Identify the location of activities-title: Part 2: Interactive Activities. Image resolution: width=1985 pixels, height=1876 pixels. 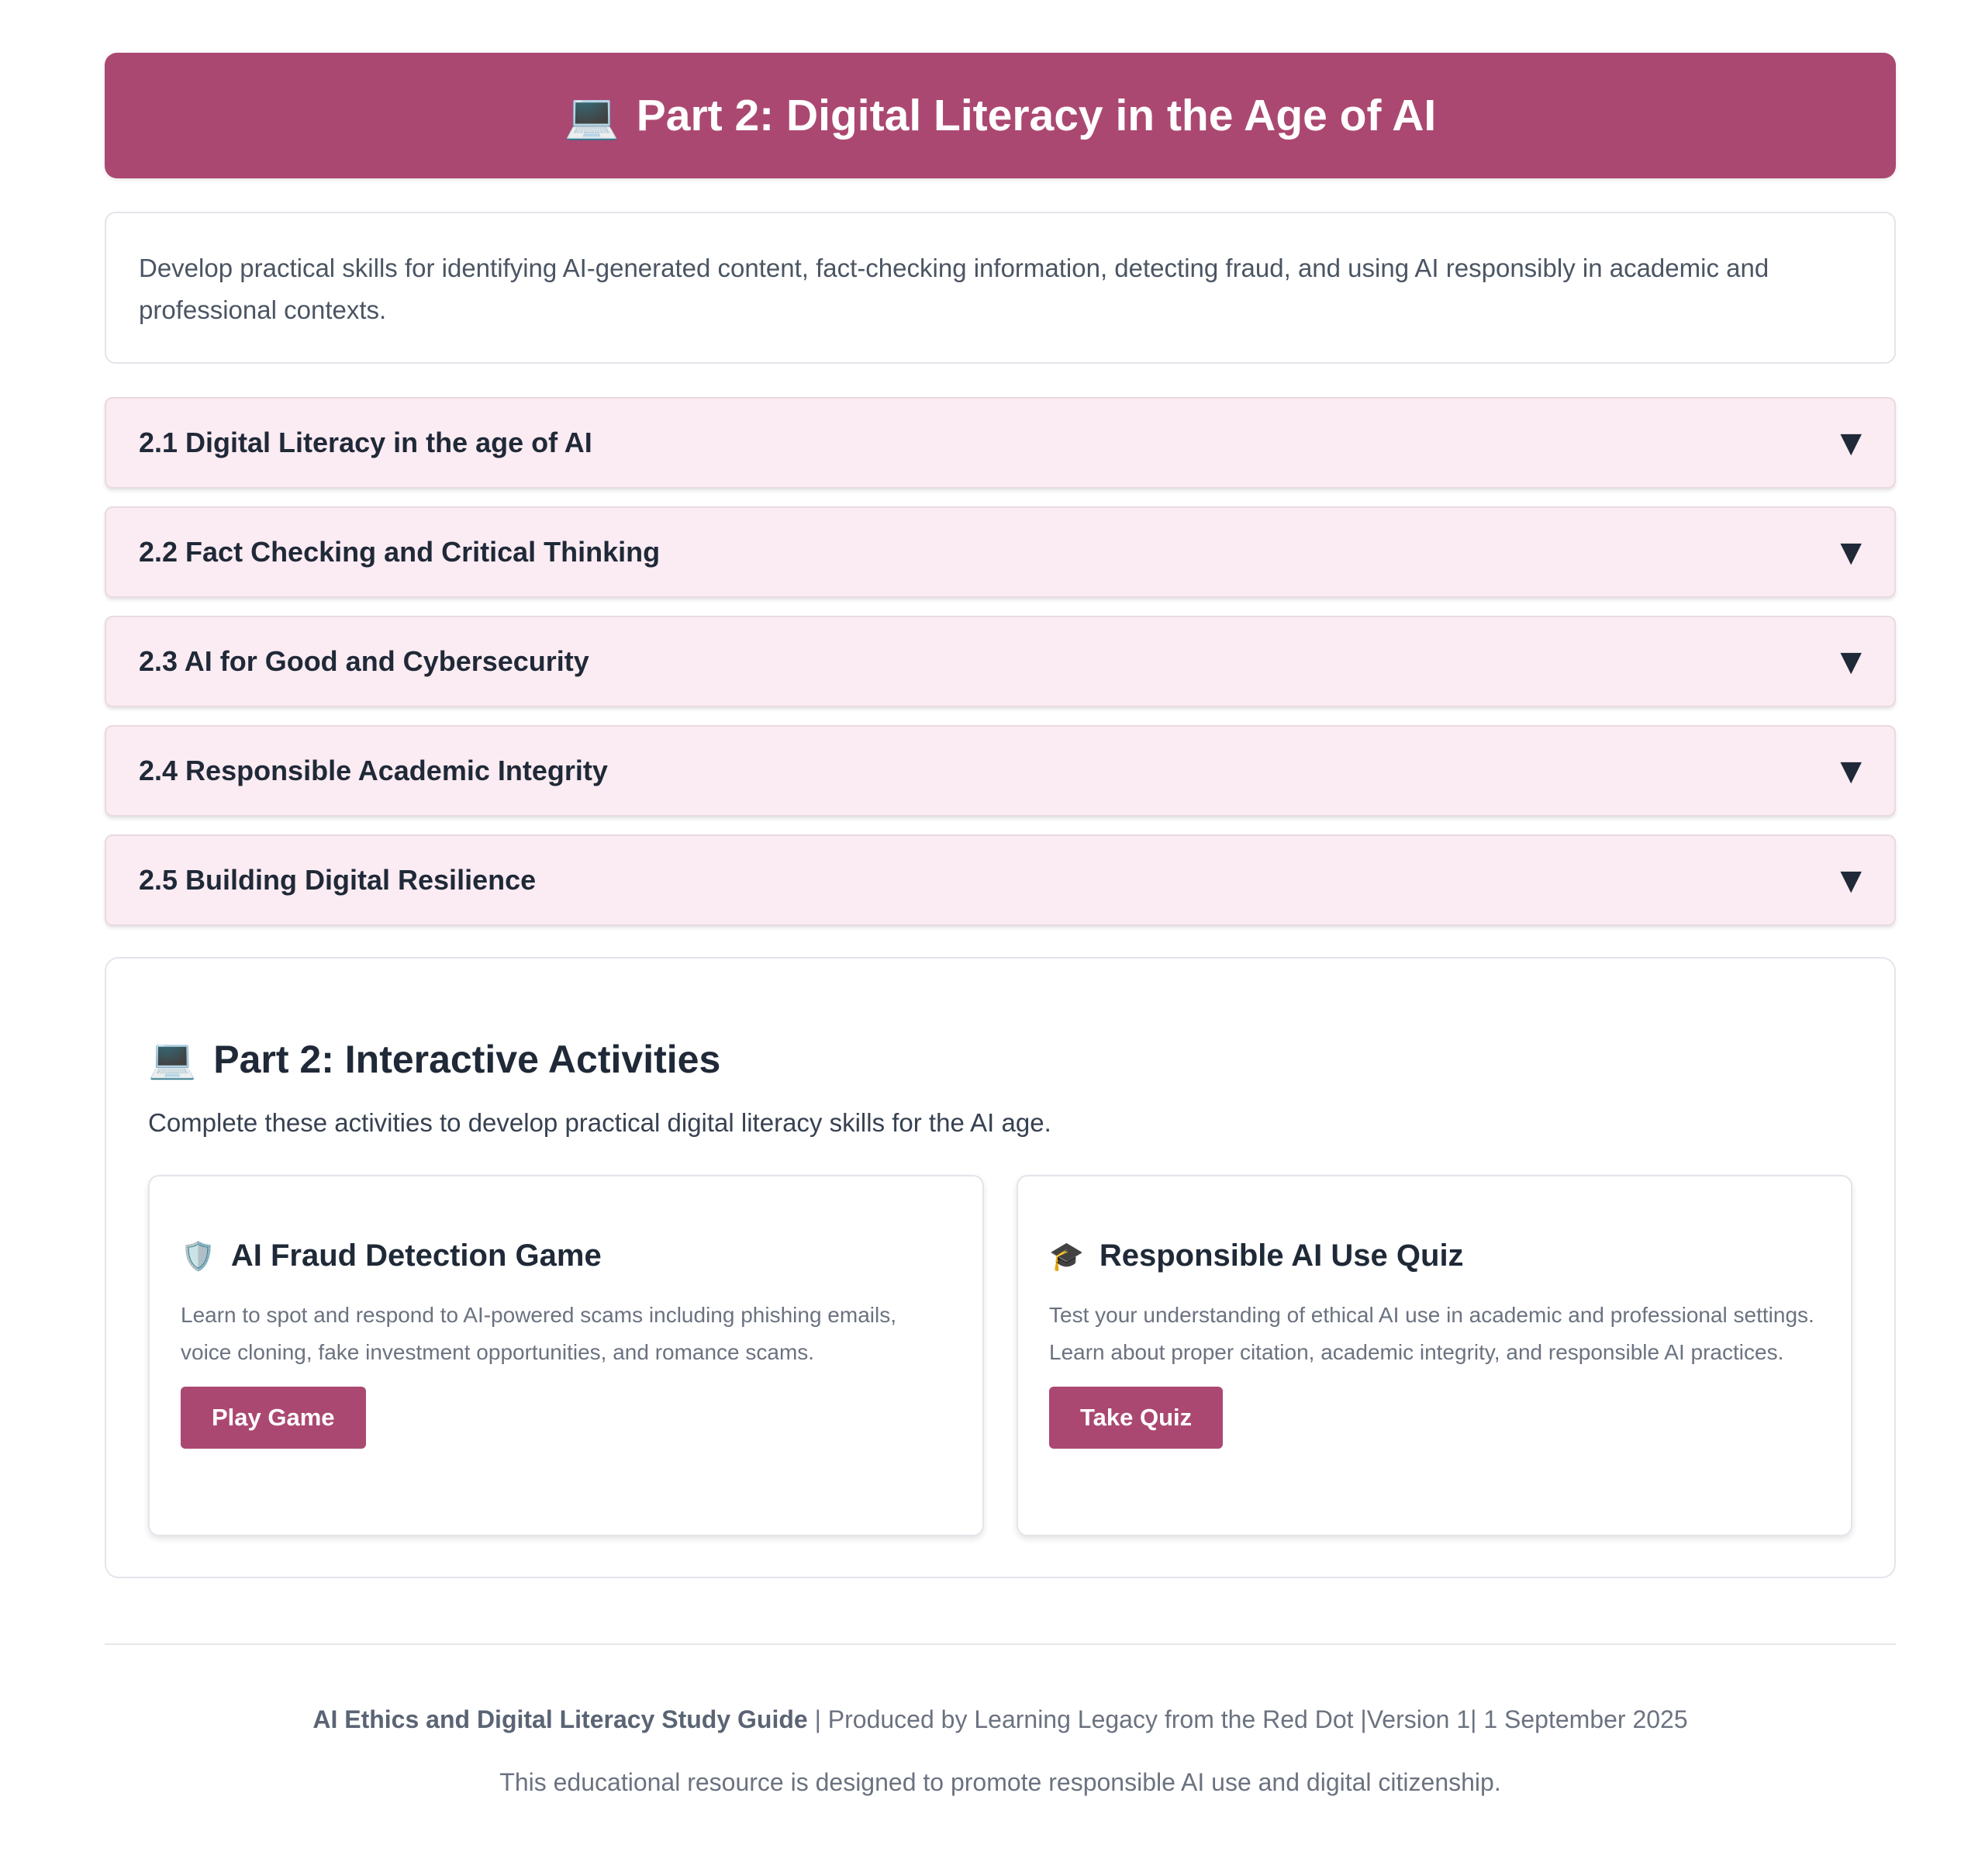
(467, 1059).